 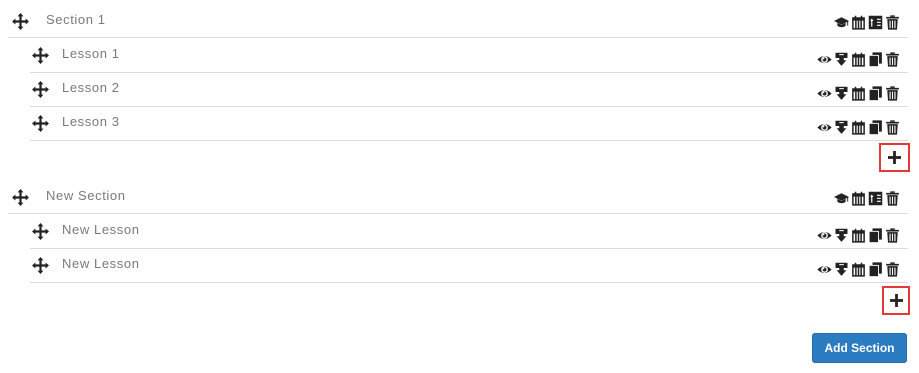 What do you see at coordinates (91, 87) in the screenshot?
I see `lesson-title: Lesson 2` at bounding box center [91, 87].